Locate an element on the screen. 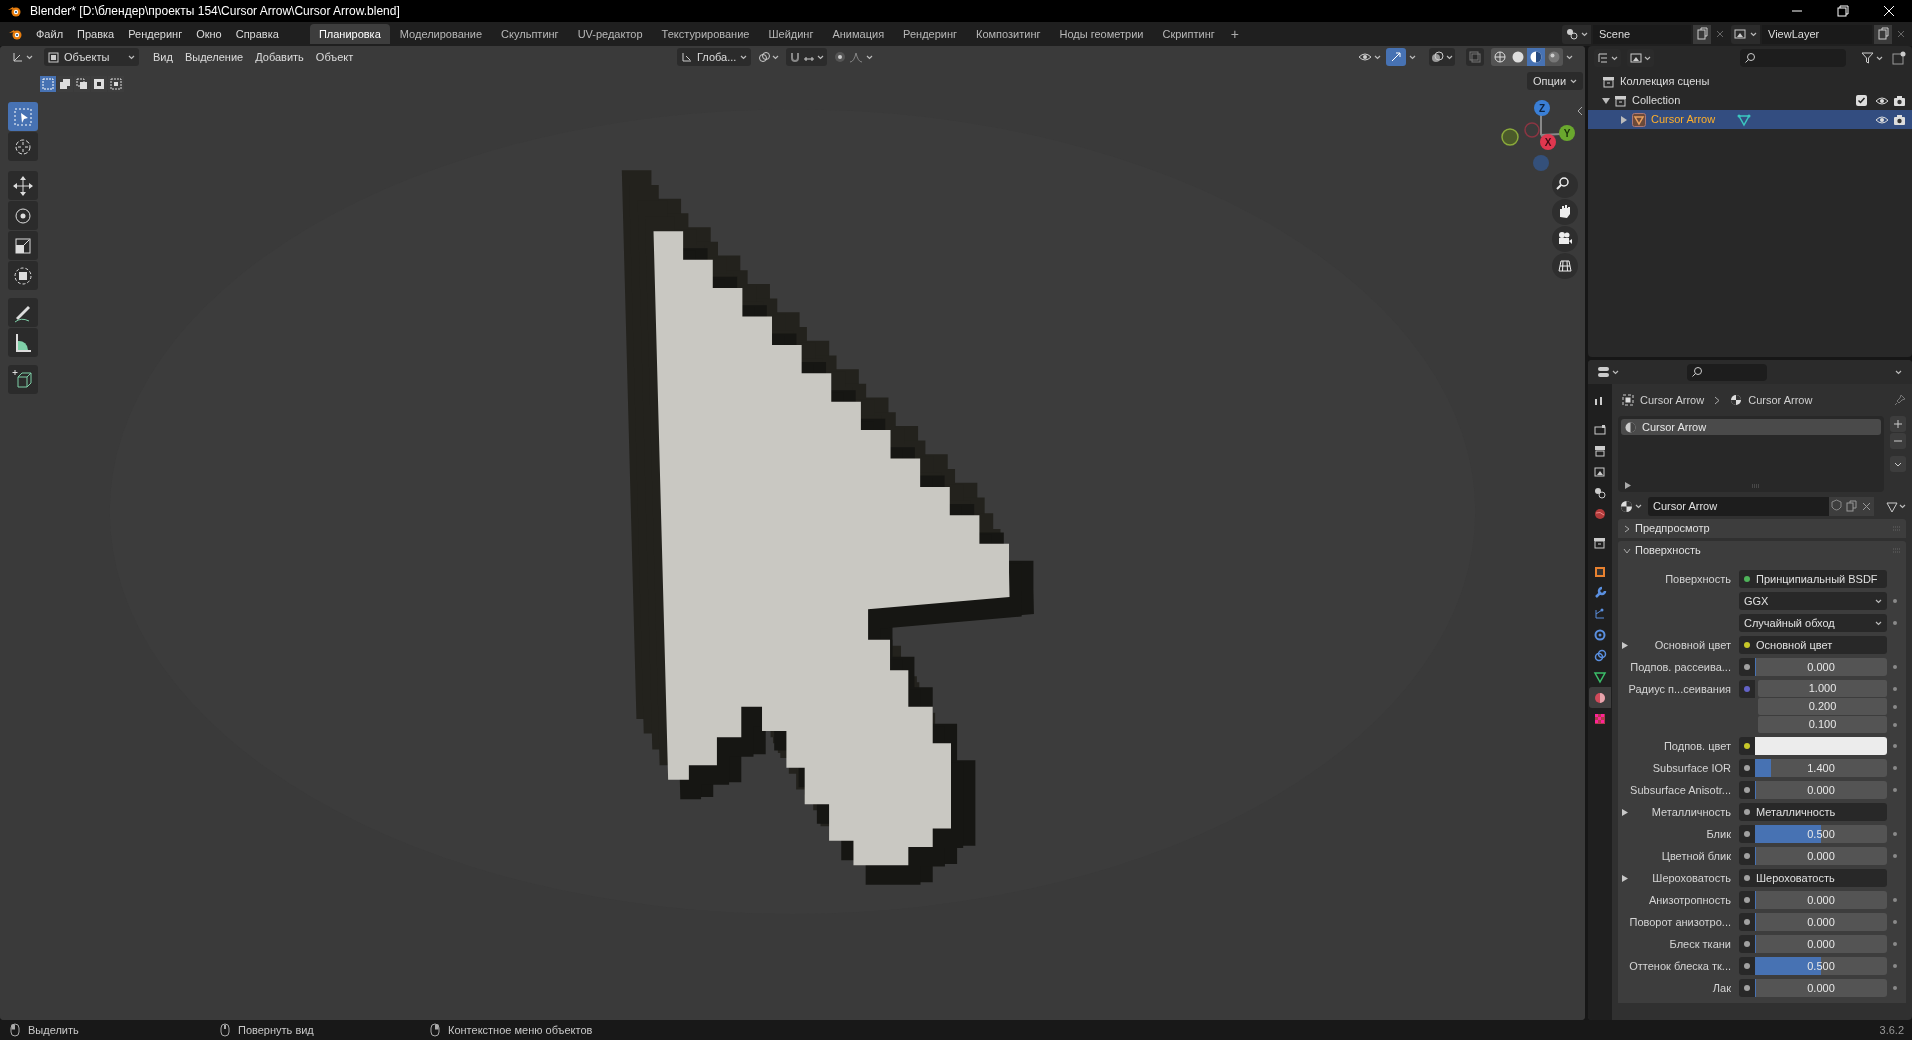  workspace-tab: UV-редактор is located at coordinates (610, 34).